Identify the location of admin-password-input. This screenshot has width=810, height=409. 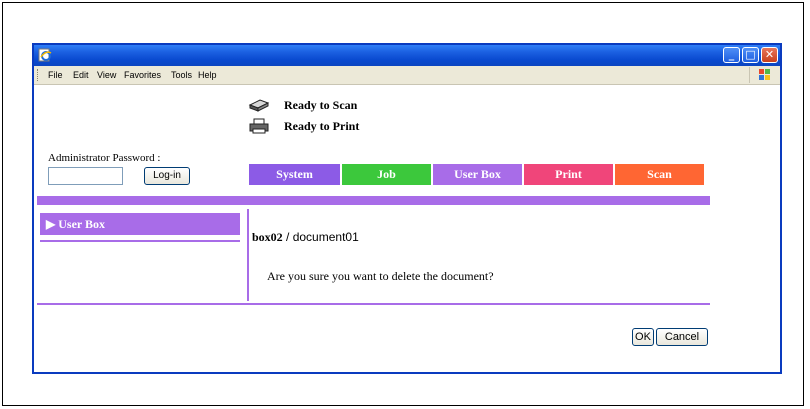
(85, 176).